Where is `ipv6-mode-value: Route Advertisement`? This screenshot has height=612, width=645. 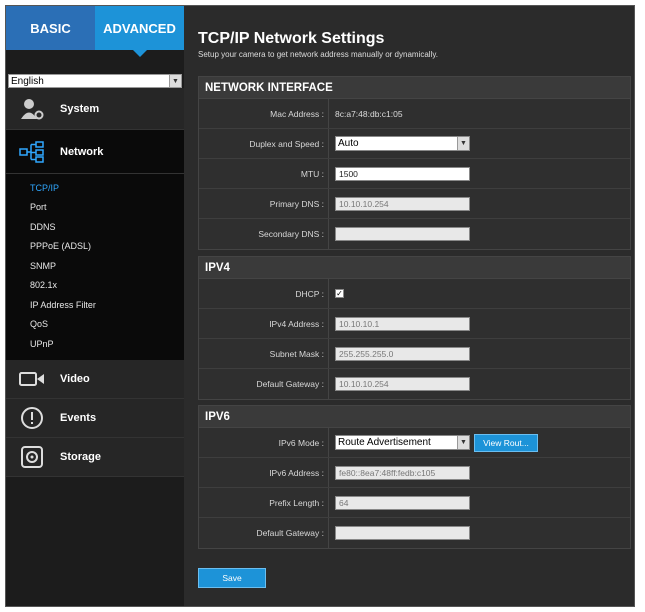 ipv6-mode-value: Route Advertisement is located at coordinates (384, 442).